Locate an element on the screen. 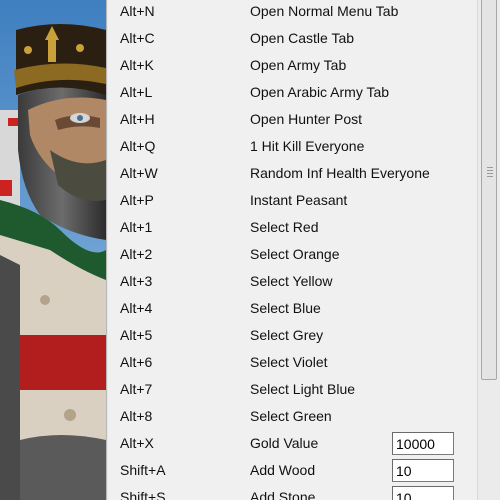 The image size is (500, 500). hotkey-row: Alt+Q 1 Hit Kill Everyone is located at coordinates (291, 146).